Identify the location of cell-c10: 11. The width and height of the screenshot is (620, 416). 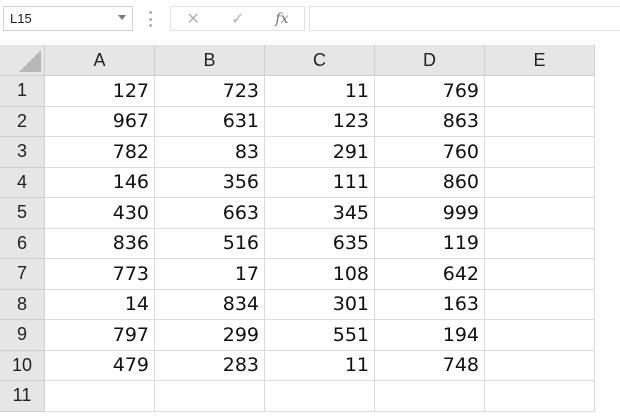
(320, 365).